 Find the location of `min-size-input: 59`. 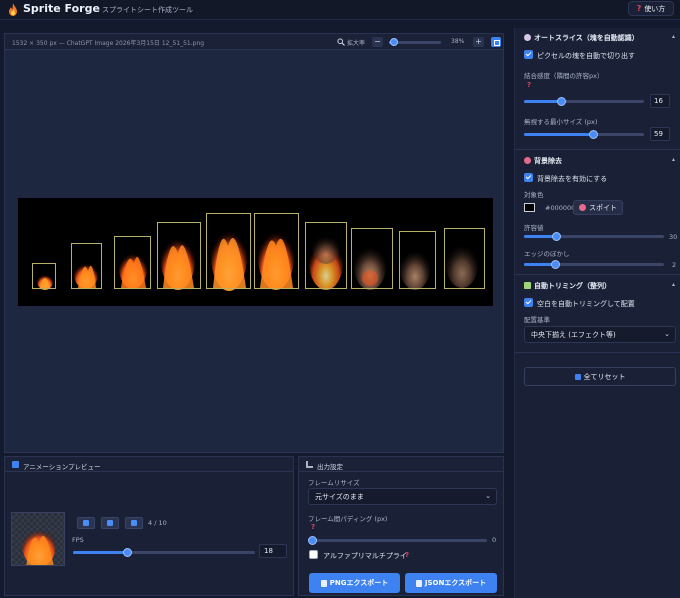

min-size-input: 59 is located at coordinates (660, 134).